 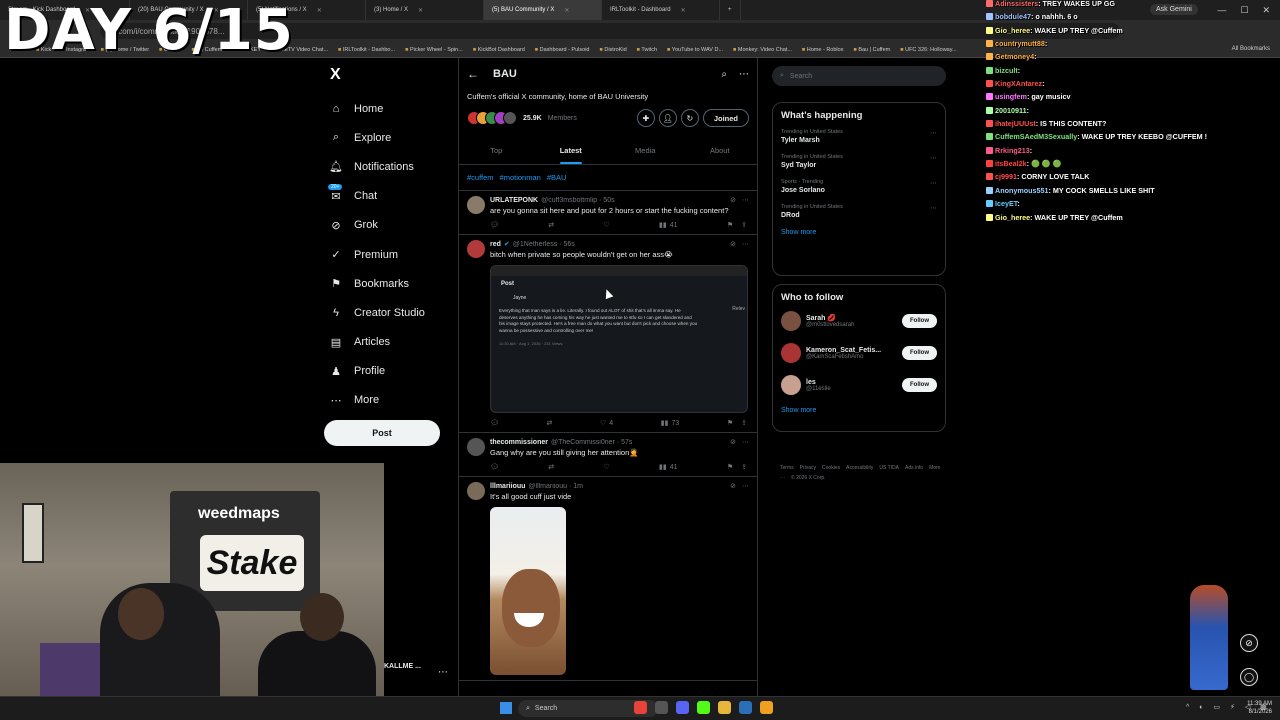 I want to click on chat-username: KingXAntarez, so click(x=1018, y=83).